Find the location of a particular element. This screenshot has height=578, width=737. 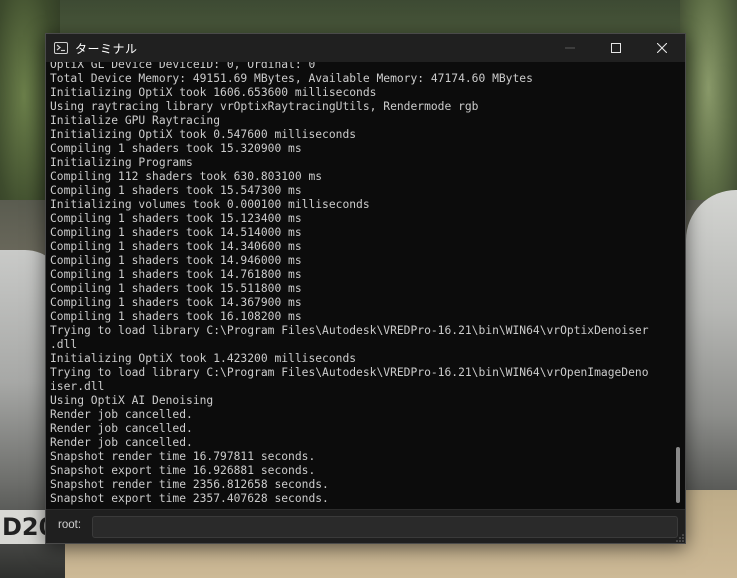

title-bar: ターミナル is located at coordinates (365, 48).